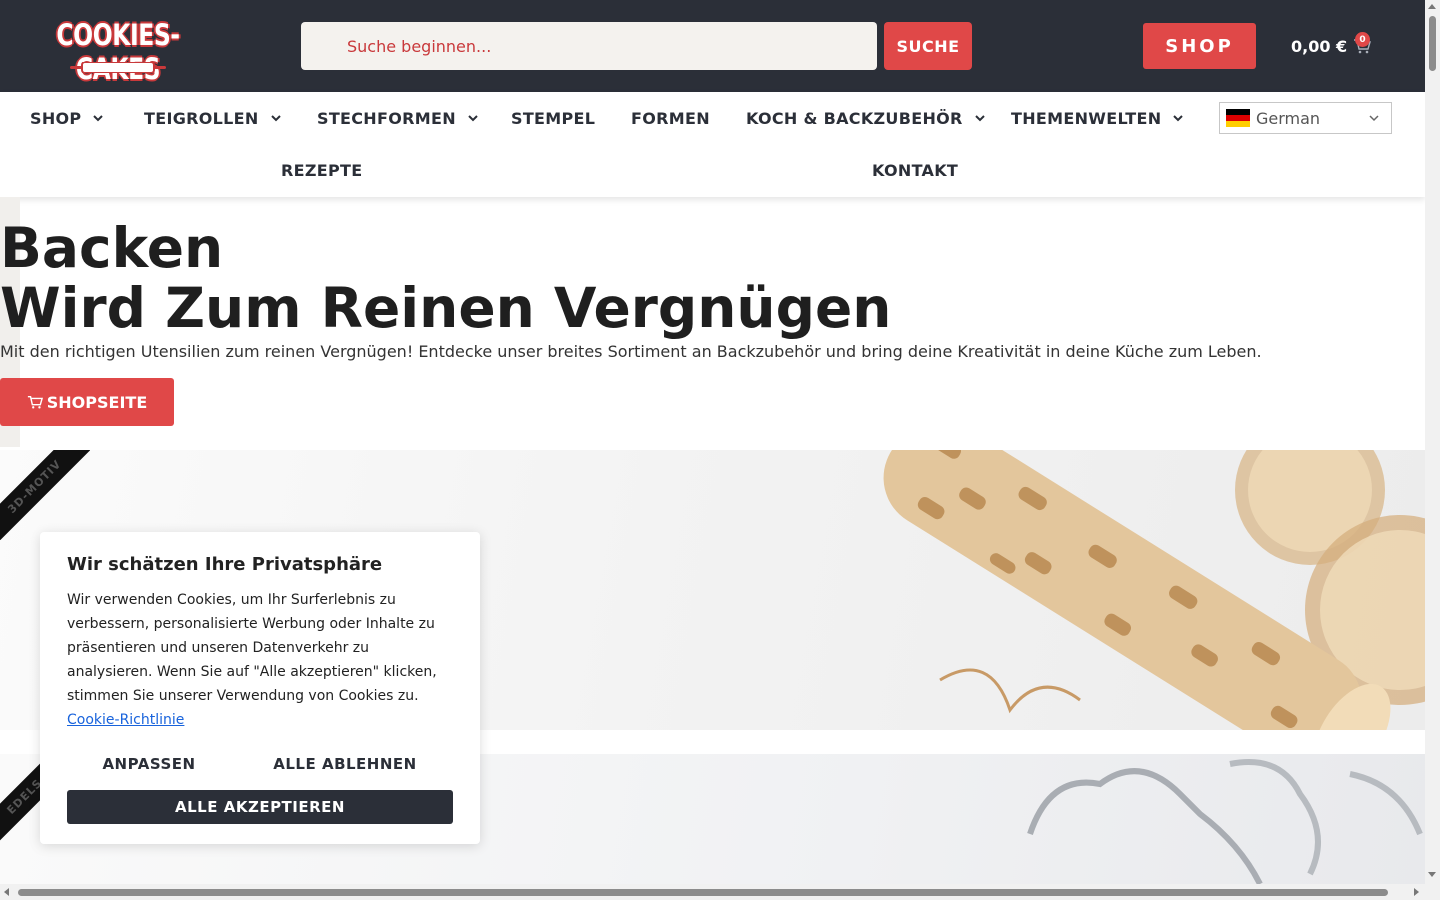 The height and width of the screenshot is (900, 1440). Describe the element at coordinates (1432, 450) in the screenshot. I see `vertical-scrollbar` at that location.